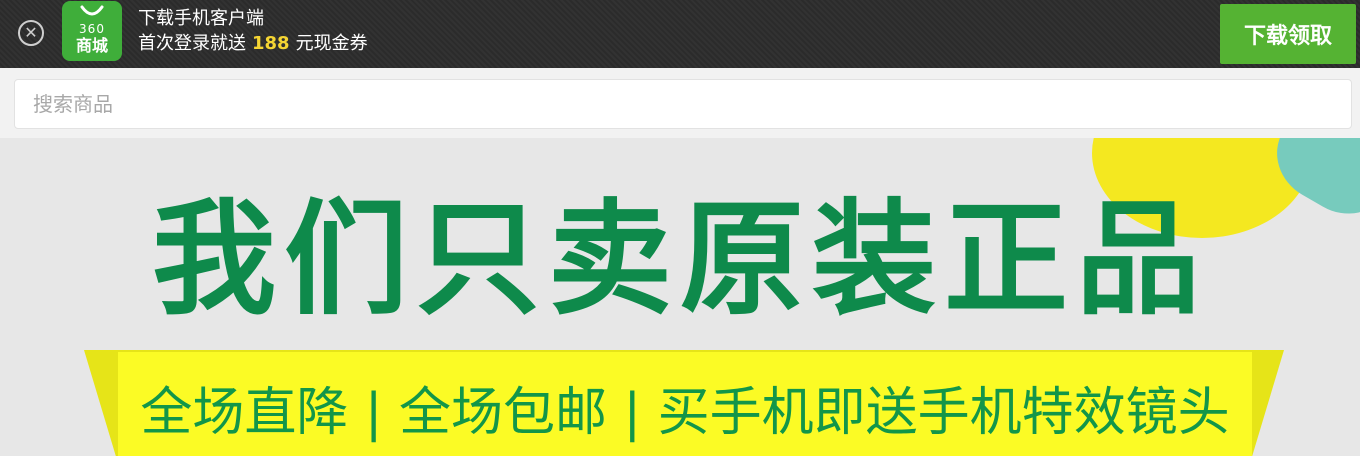  Describe the element at coordinates (91, 45) in the screenshot. I see `logo-text-mall: 商城` at that location.